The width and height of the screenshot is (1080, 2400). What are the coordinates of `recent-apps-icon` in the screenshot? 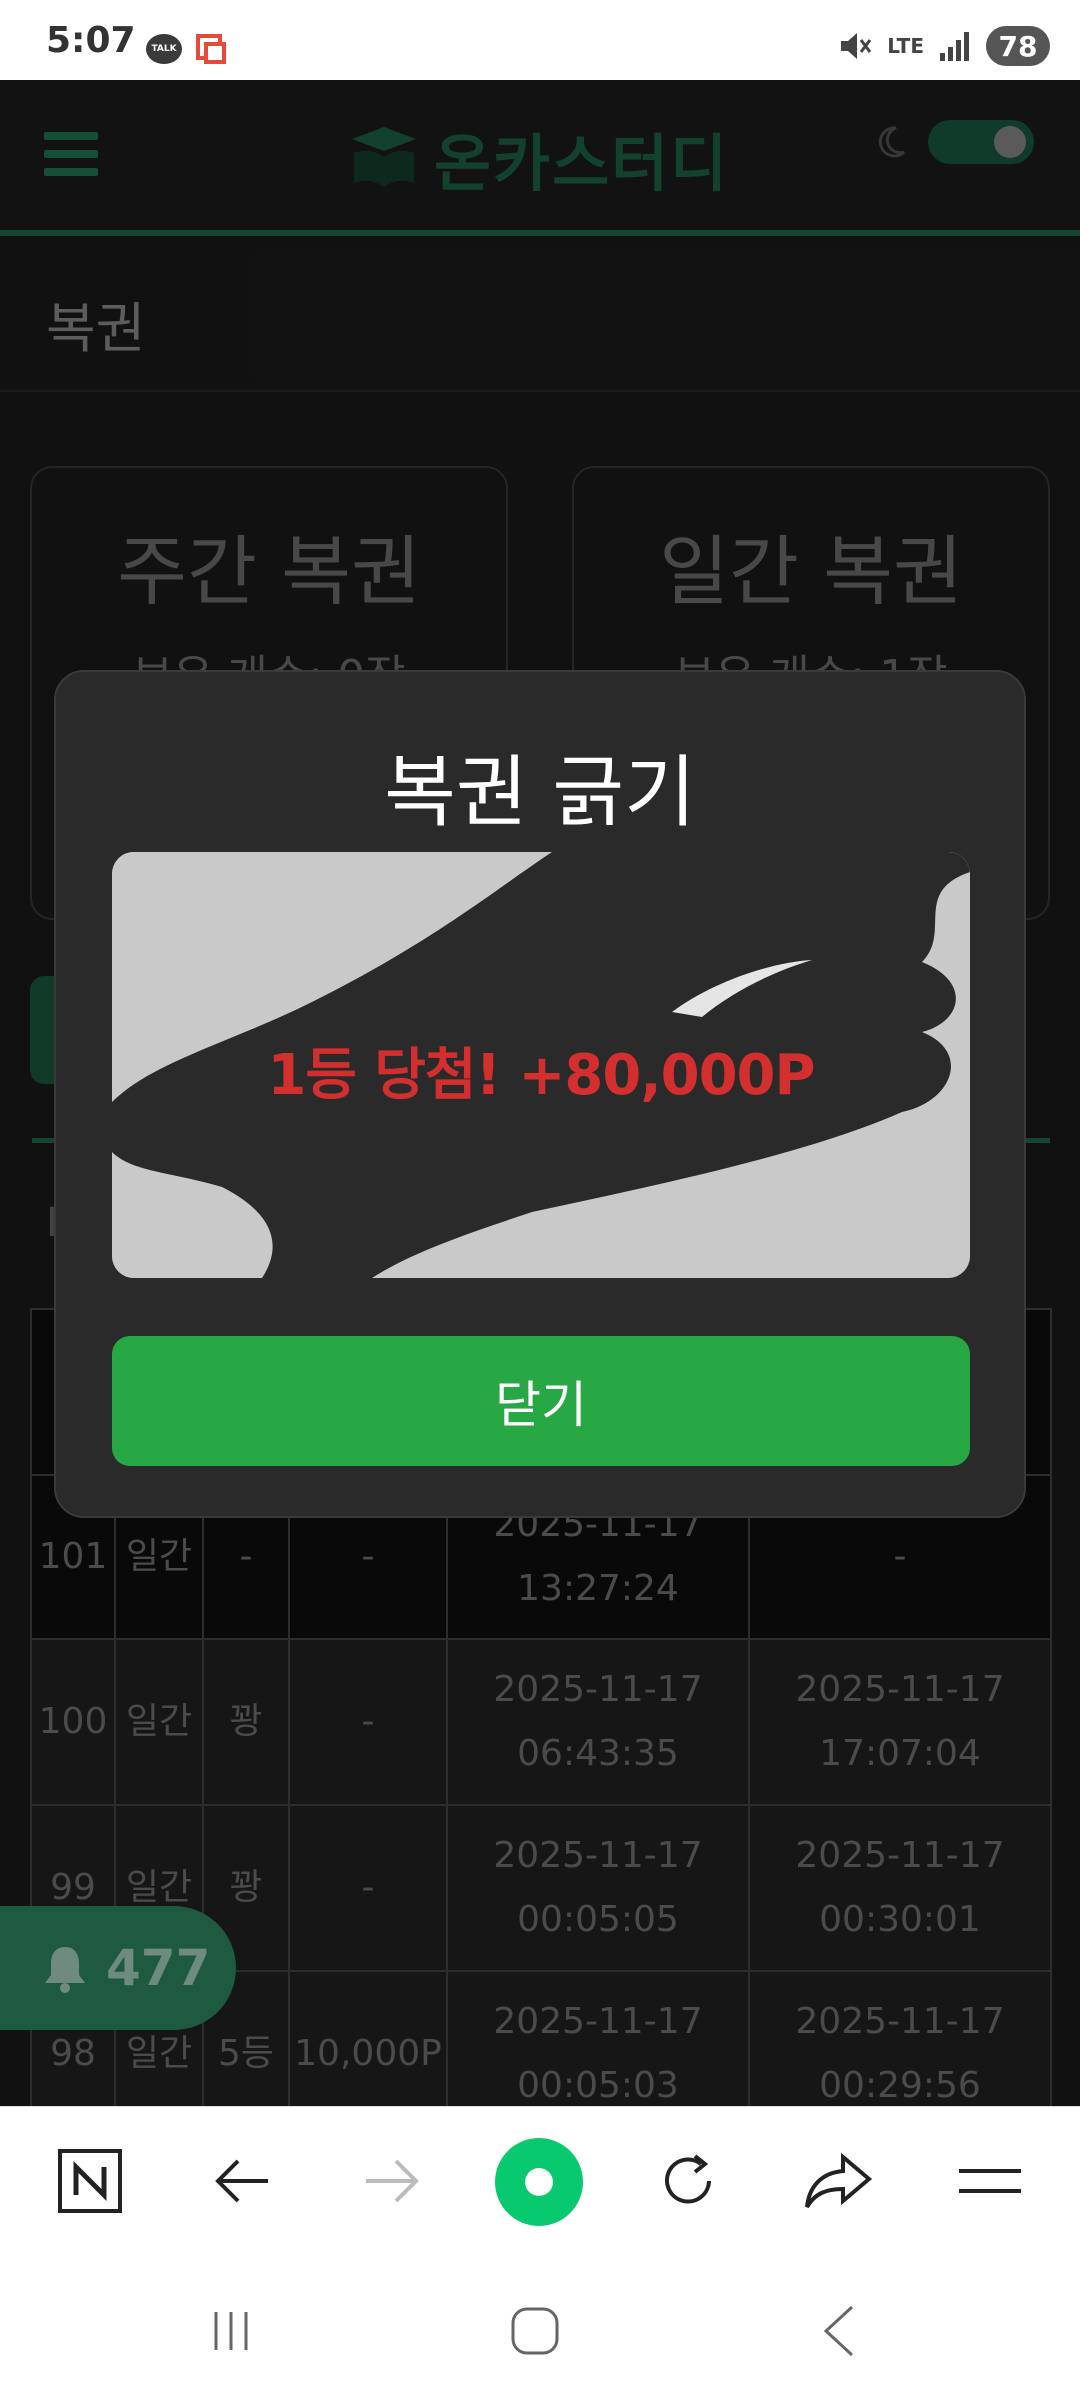 It's located at (231, 2331).